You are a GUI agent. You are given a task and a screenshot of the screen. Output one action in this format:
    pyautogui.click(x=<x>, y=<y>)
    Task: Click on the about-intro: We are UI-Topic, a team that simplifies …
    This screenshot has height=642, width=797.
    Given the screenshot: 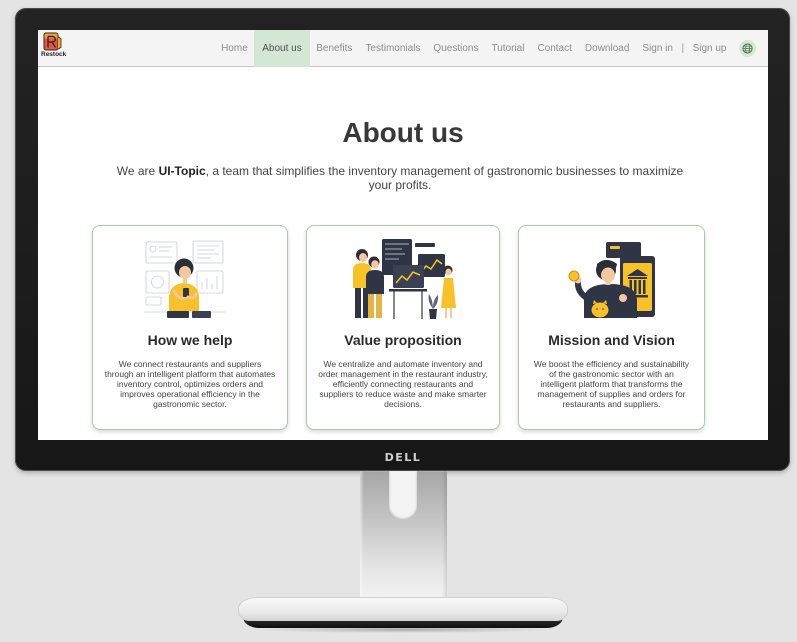 What is the action you would take?
    pyautogui.click(x=400, y=178)
    